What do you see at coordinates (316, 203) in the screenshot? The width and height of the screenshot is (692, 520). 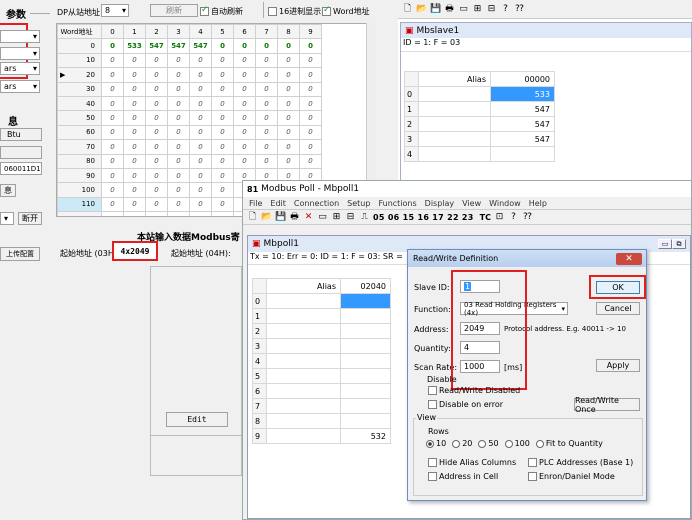 I see `menu-item: Connection` at bounding box center [316, 203].